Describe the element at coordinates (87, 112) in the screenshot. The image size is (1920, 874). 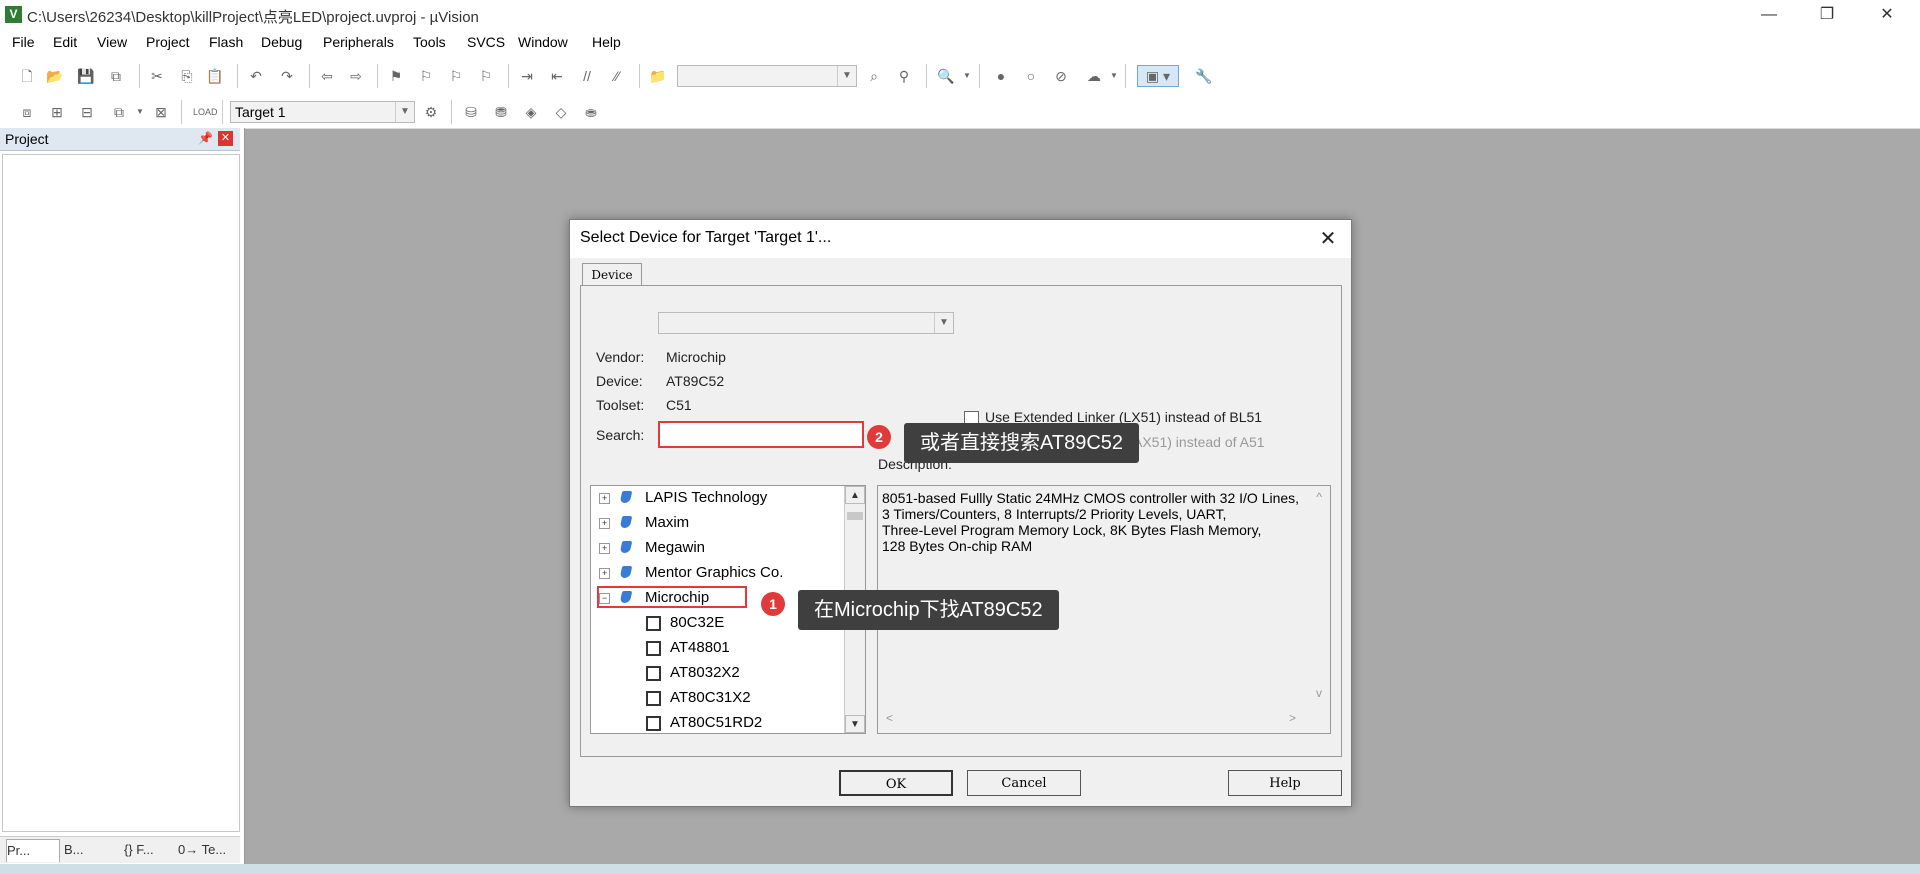
I see `rebuild-icon: ⊟` at that location.